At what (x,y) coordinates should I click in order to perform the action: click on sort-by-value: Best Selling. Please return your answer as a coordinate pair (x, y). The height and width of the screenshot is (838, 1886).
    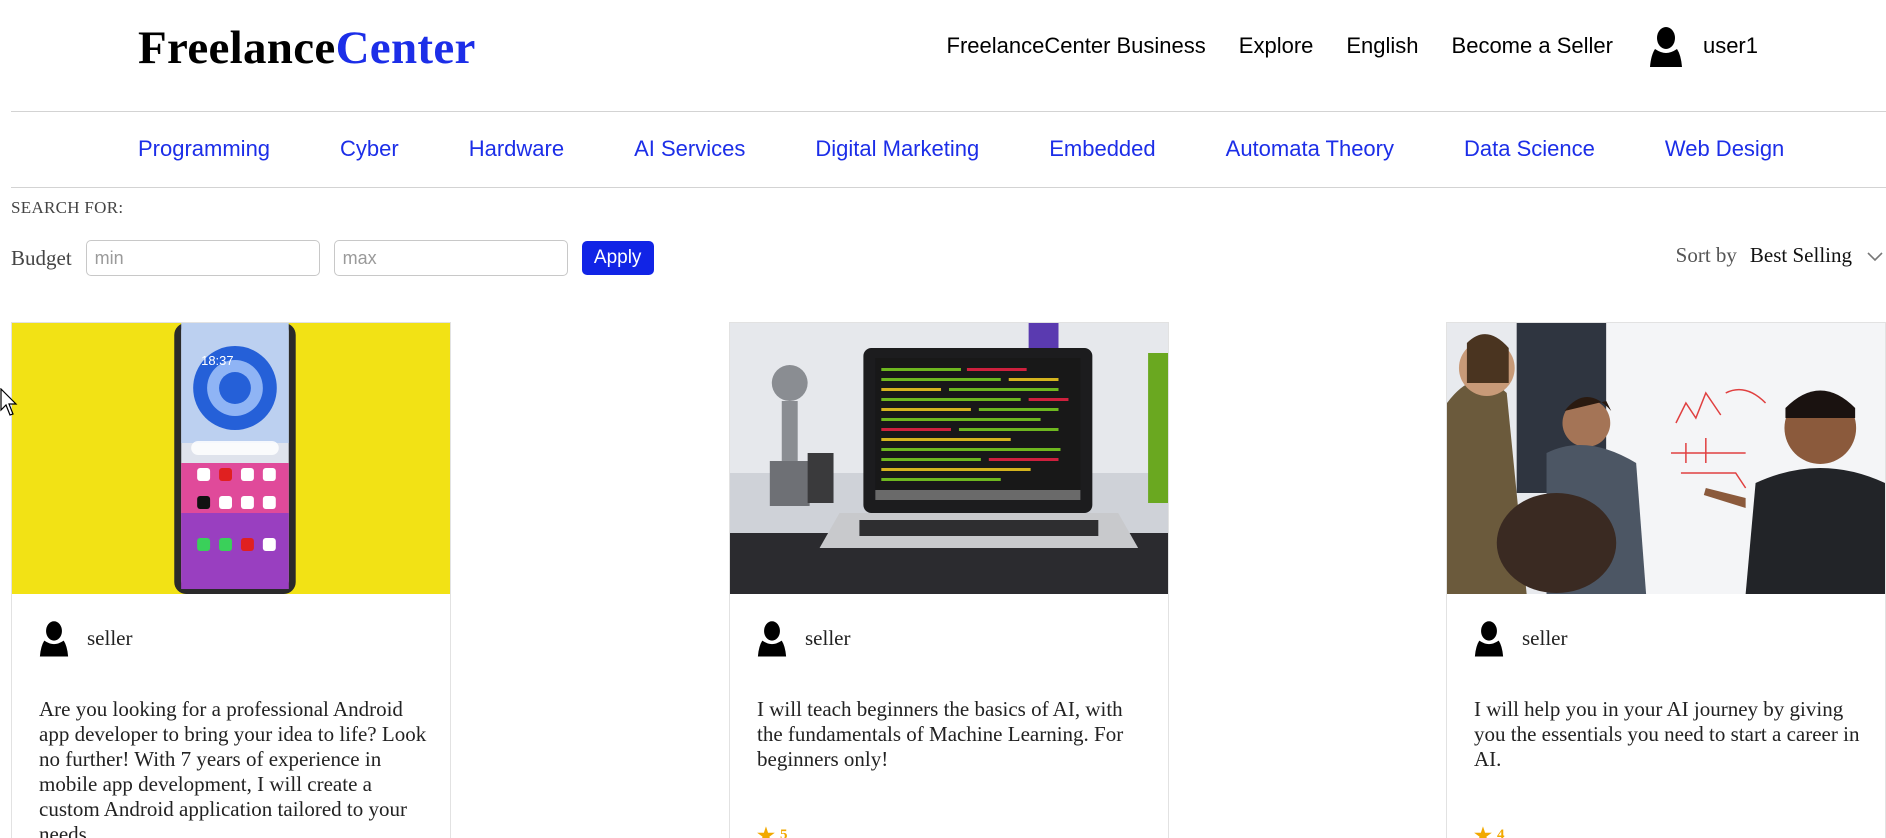
    Looking at the image, I should click on (1800, 255).